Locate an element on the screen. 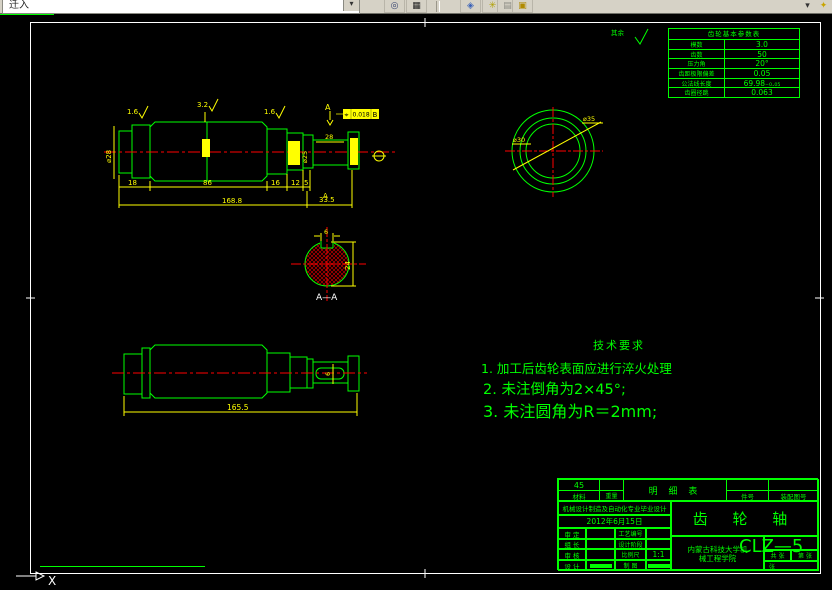  part-name: 齿 轮 轴 is located at coordinates (745, 518).